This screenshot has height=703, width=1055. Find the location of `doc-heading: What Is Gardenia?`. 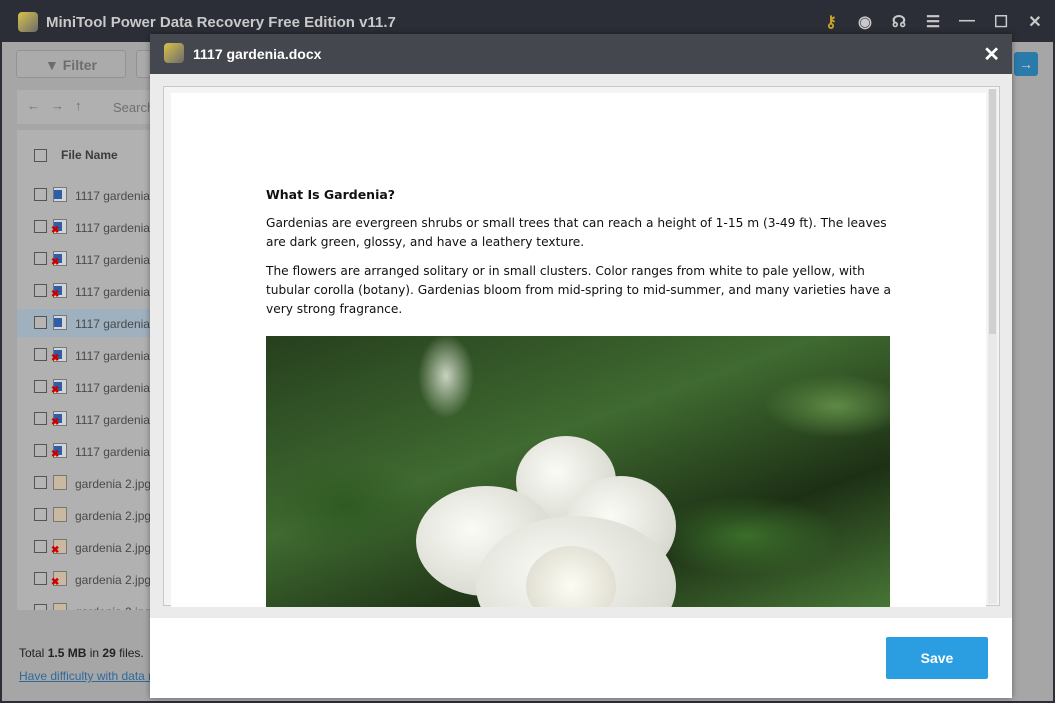

doc-heading: What Is Gardenia? is located at coordinates (331, 194).